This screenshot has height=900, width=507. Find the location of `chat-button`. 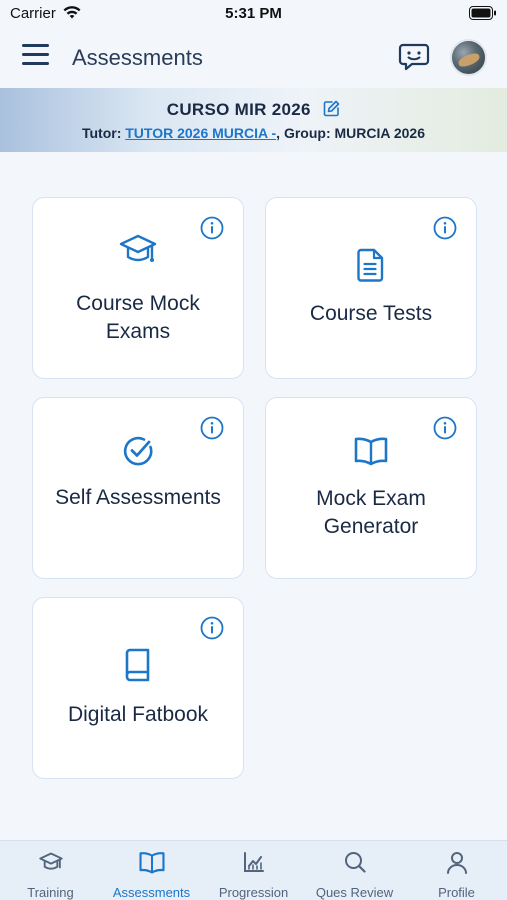

chat-button is located at coordinates (414, 57).